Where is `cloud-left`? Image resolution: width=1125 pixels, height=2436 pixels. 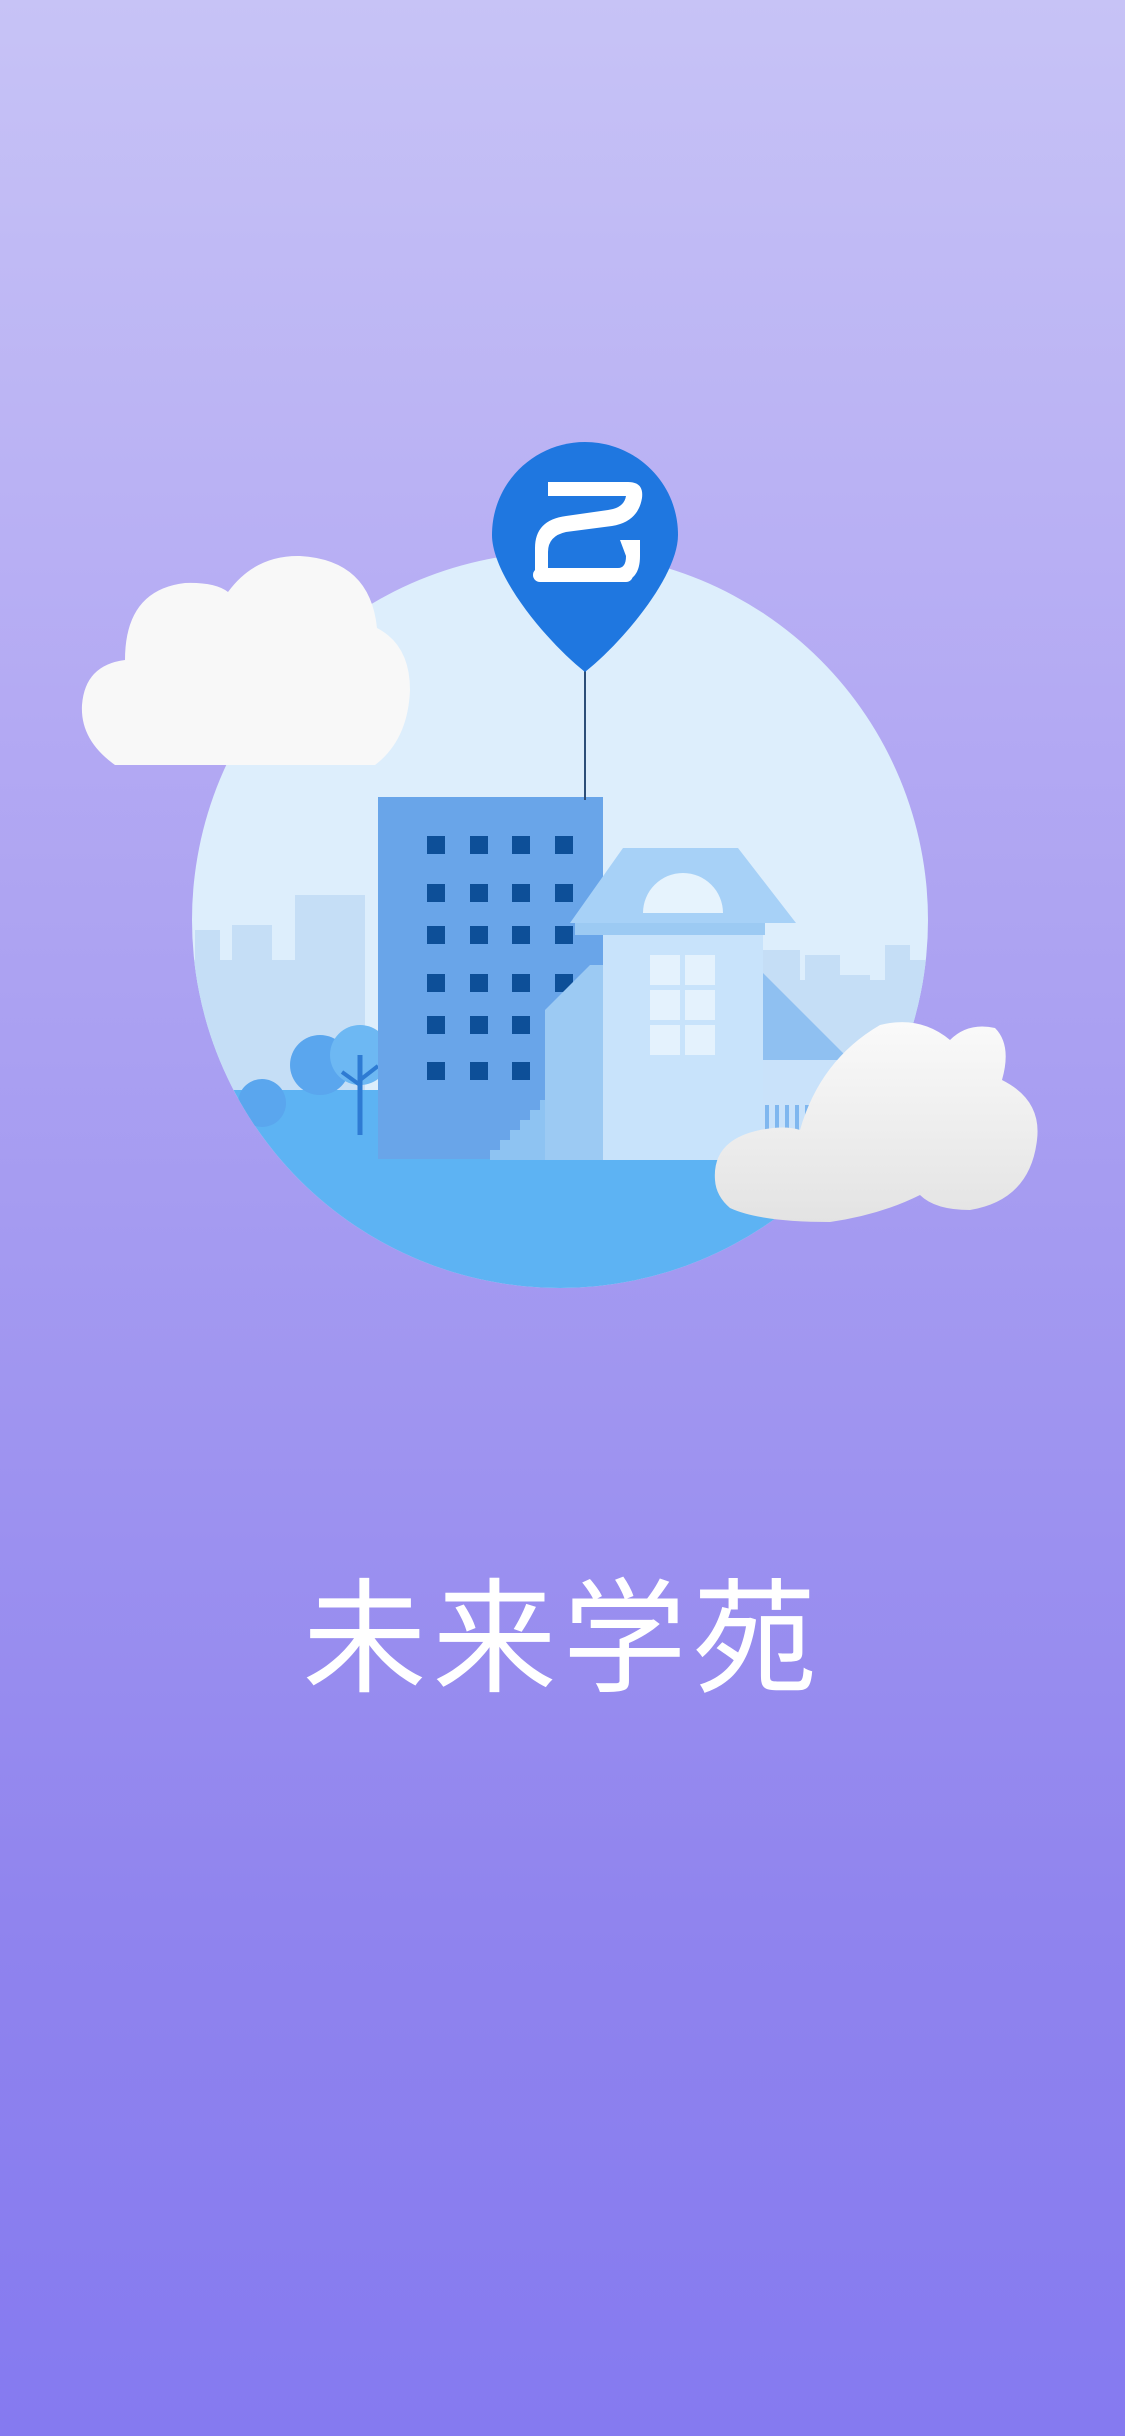
cloud-left is located at coordinates (245, 660).